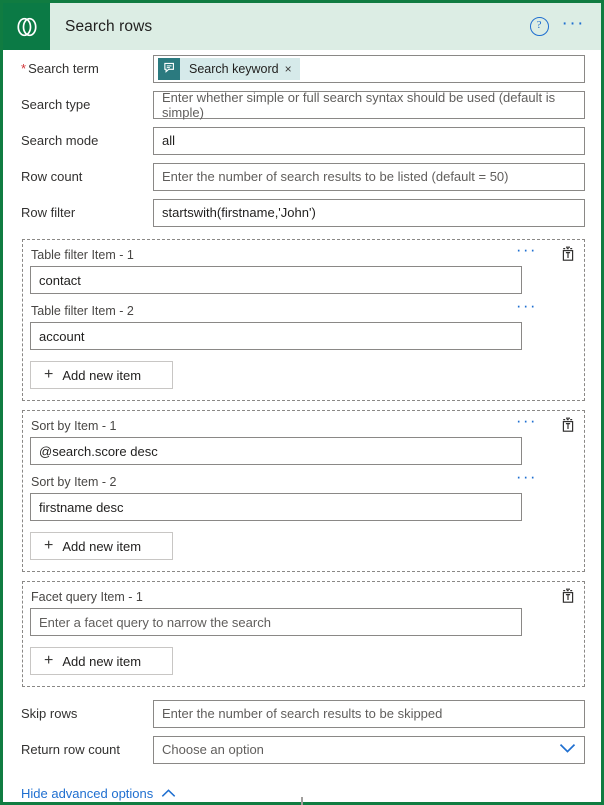 This screenshot has width=604, height=805. Describe the element at coordinates (56, 104) in the screenshot. I see `field-label-search-type: Search type` at that location.